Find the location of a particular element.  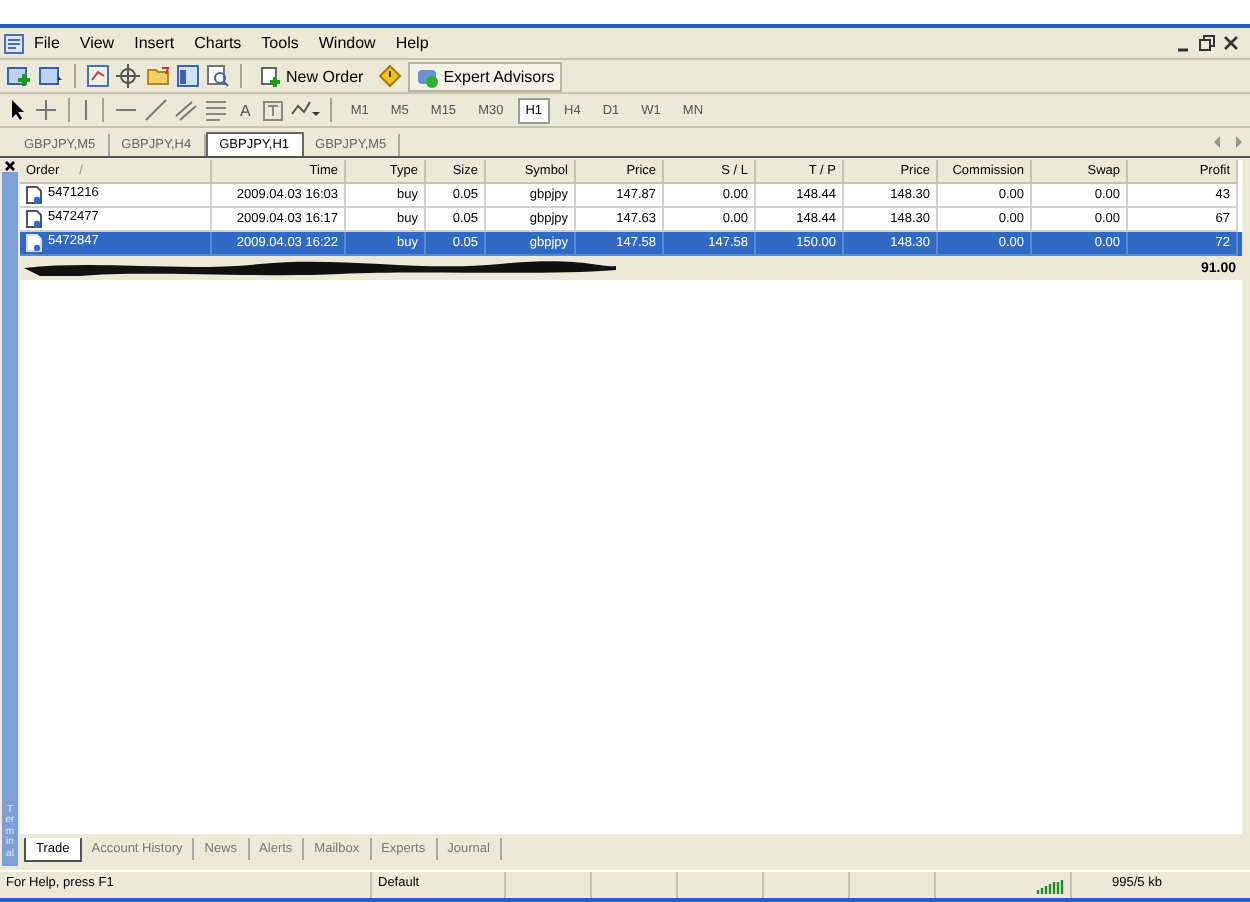

text-tool: A is located at coordinates (245, 110).